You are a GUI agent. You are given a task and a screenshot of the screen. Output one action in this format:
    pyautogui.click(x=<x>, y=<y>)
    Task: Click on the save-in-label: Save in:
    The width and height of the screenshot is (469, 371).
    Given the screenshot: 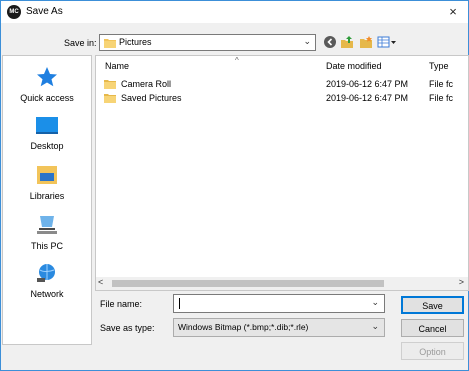 What is the action you would take?
    pyautogui.click(x=80, y=43)
    